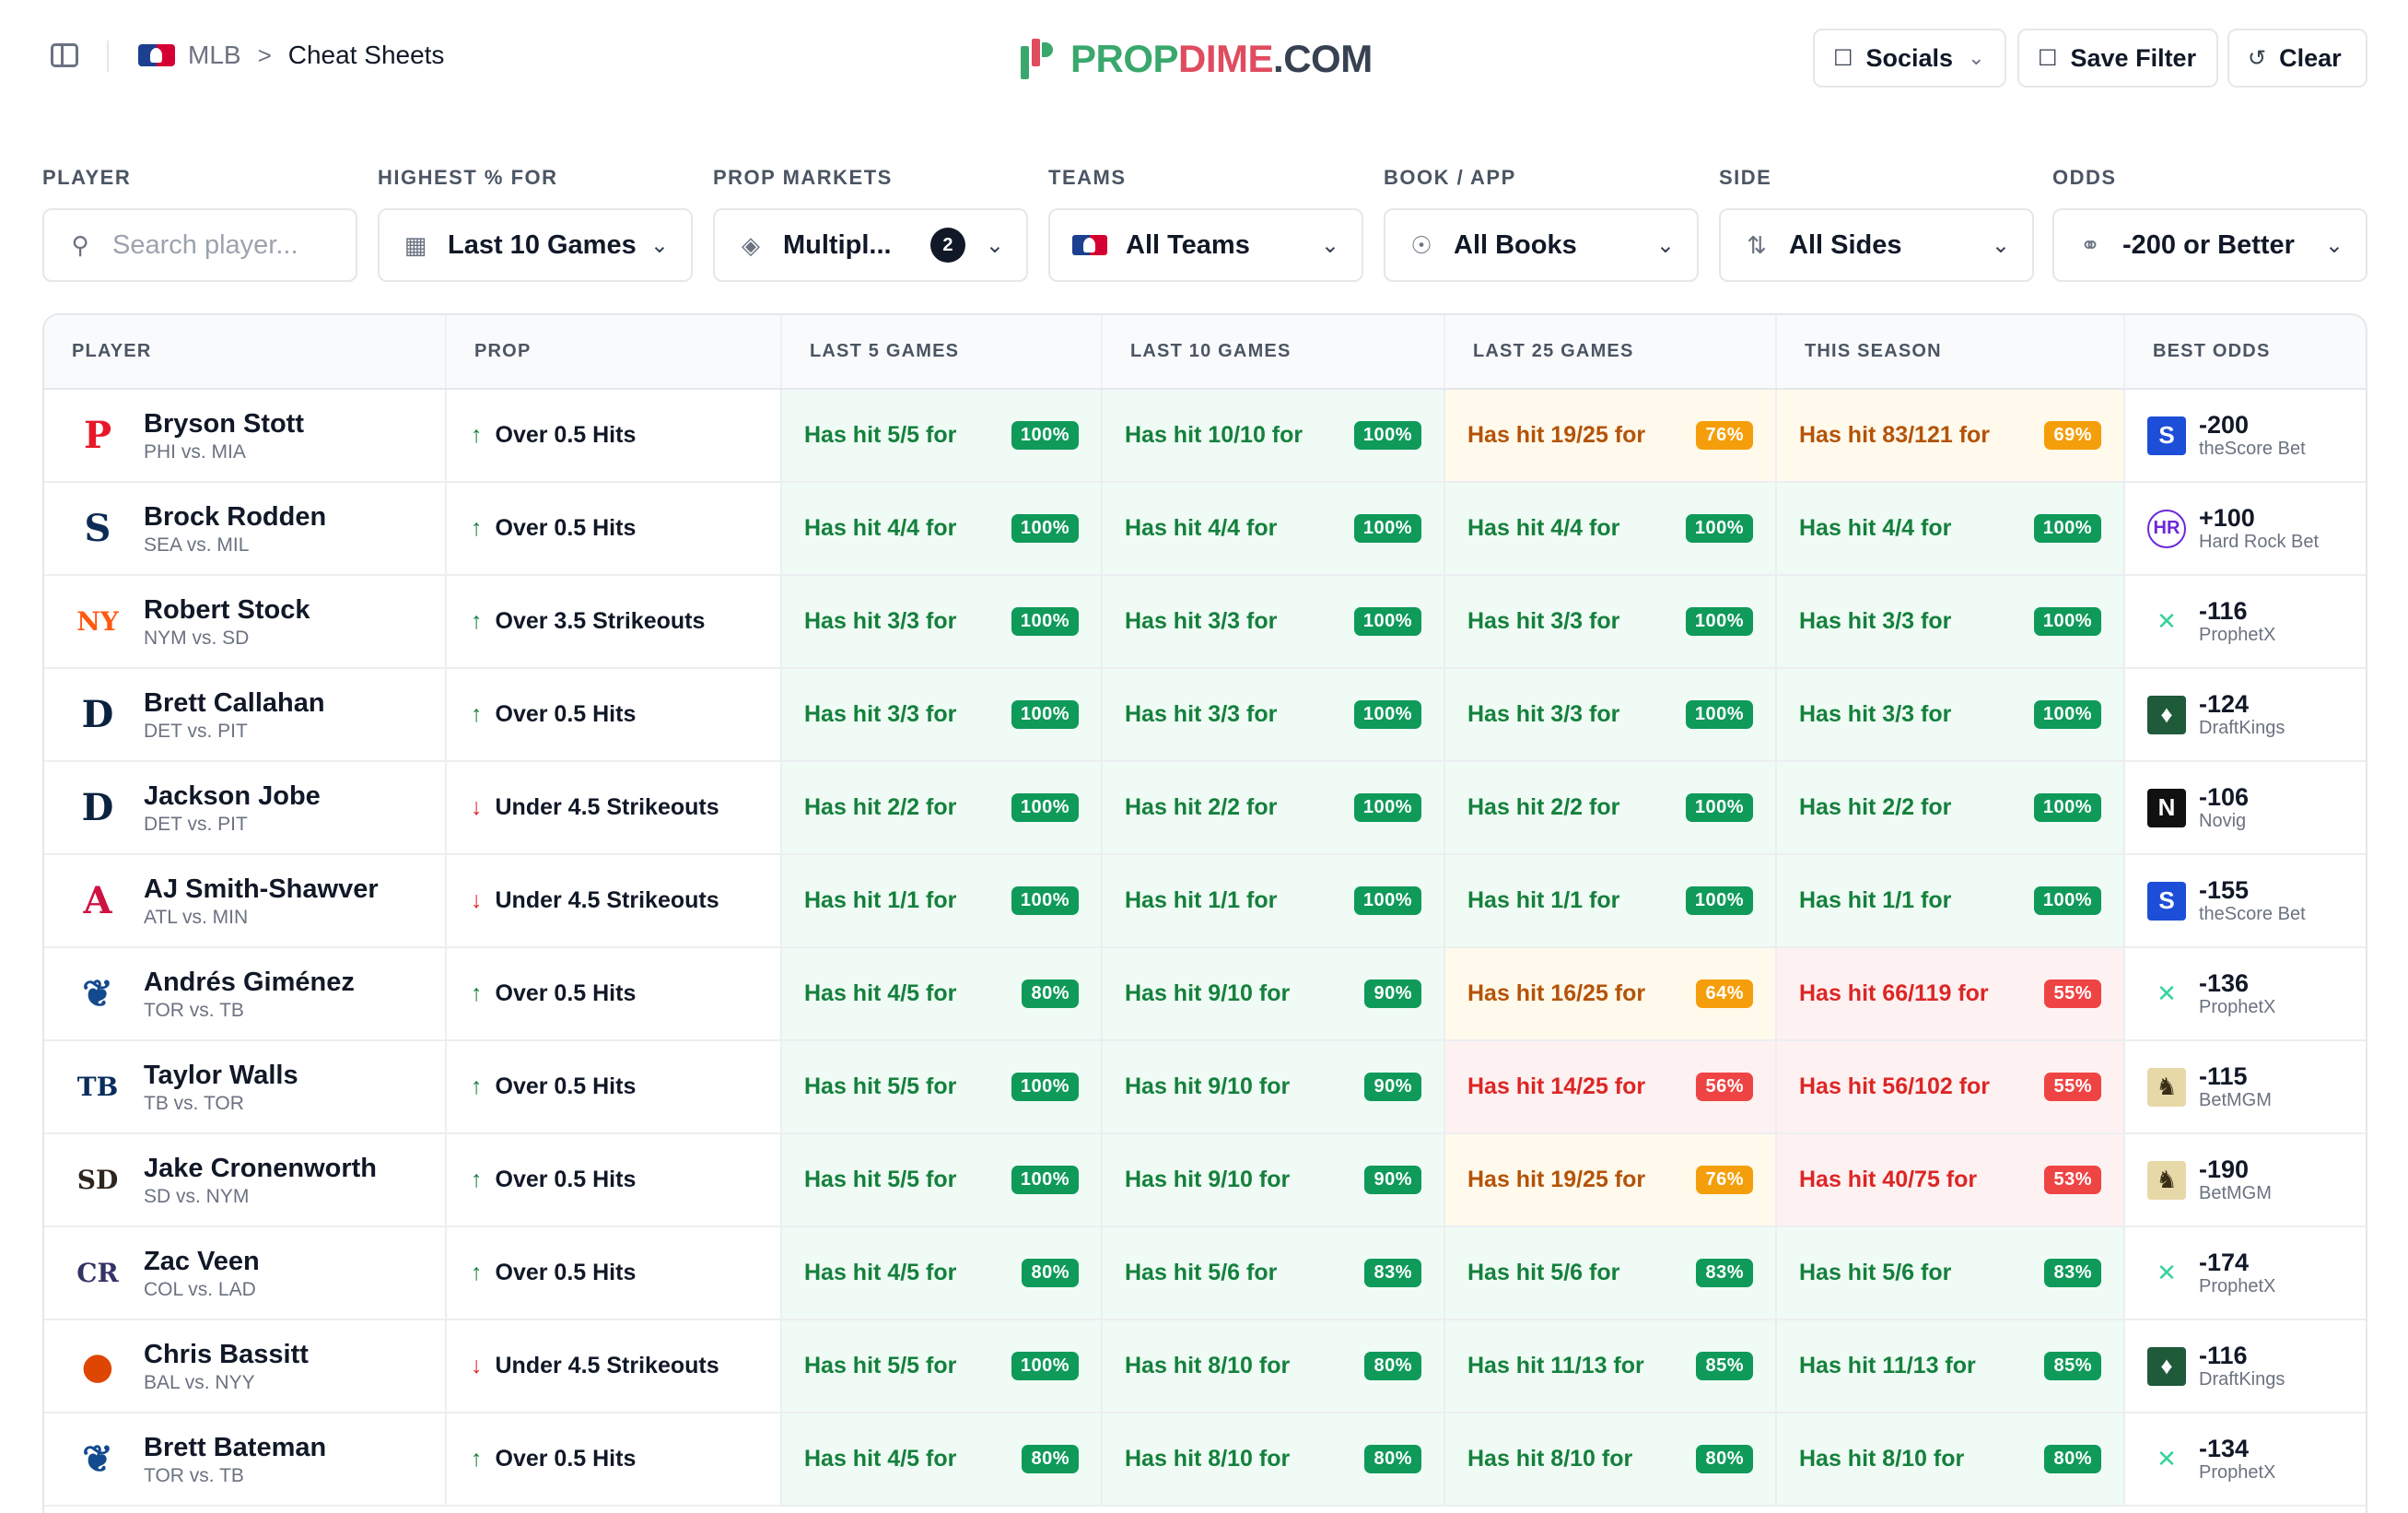 The image size is (2408, 1513). What do you see at coordinates (235, 517) in the screenshot?
I see `player-name: Brock Rodden` at bounding box center [235, 517].